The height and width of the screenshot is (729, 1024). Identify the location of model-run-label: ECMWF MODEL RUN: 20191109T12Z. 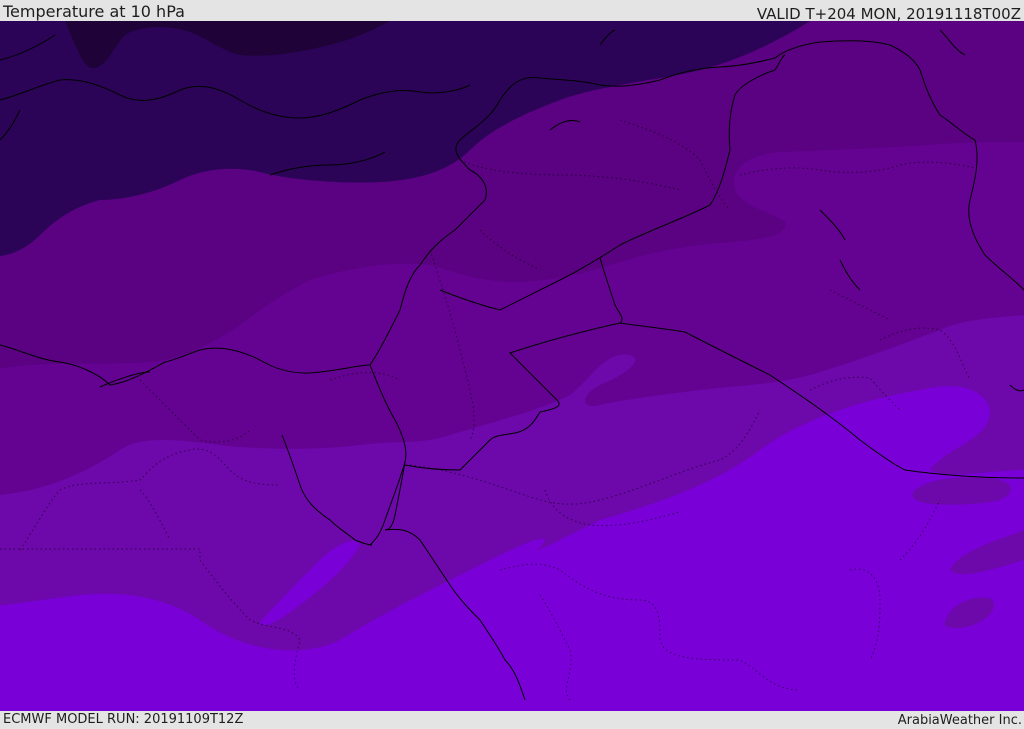
(123, 719).